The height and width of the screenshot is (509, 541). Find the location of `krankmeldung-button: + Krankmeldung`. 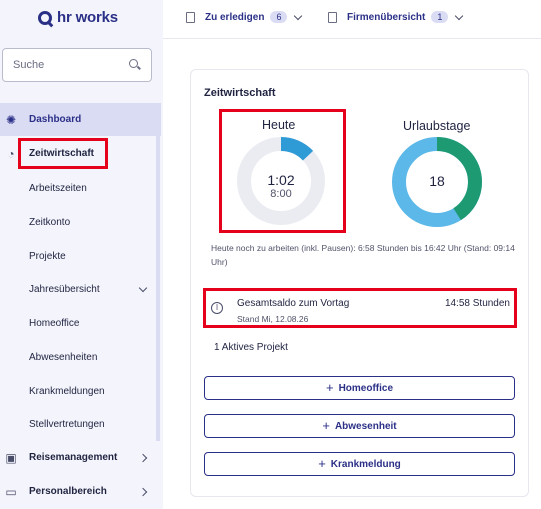

krankmeldung-button: + Krankmeldung is located at coordinates (359, 464).